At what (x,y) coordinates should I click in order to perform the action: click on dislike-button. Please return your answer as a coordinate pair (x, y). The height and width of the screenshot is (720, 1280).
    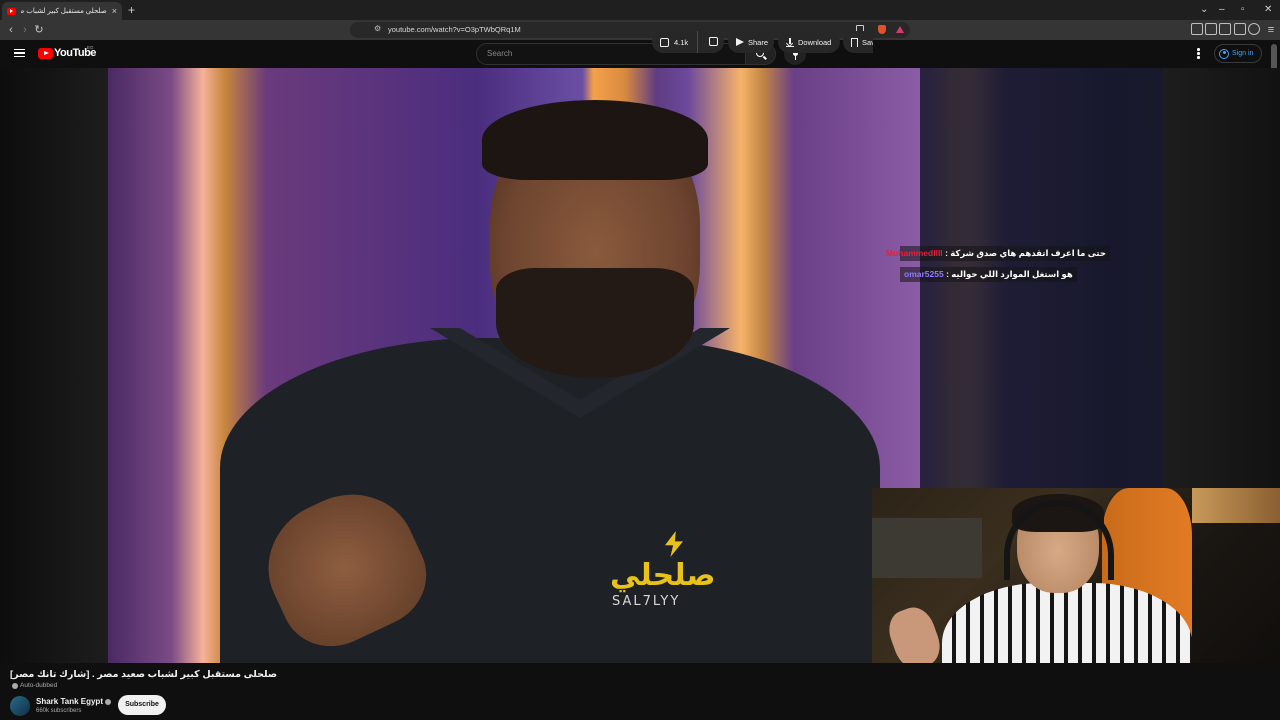
    Looking at the image, I should click on (713, 42).